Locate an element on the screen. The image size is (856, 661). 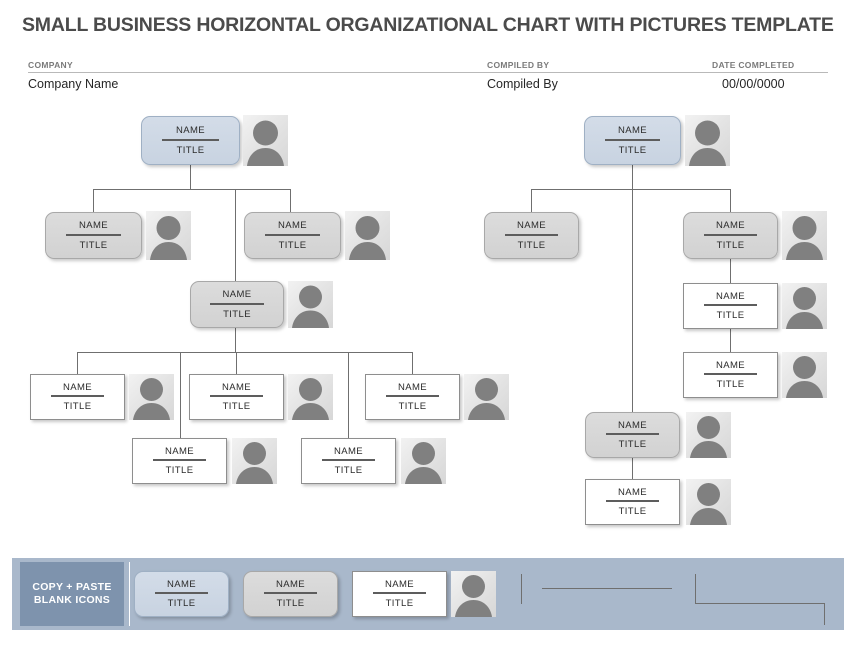
legend-label-line2: BLANK ICONS is located at coordinates (72, 600).